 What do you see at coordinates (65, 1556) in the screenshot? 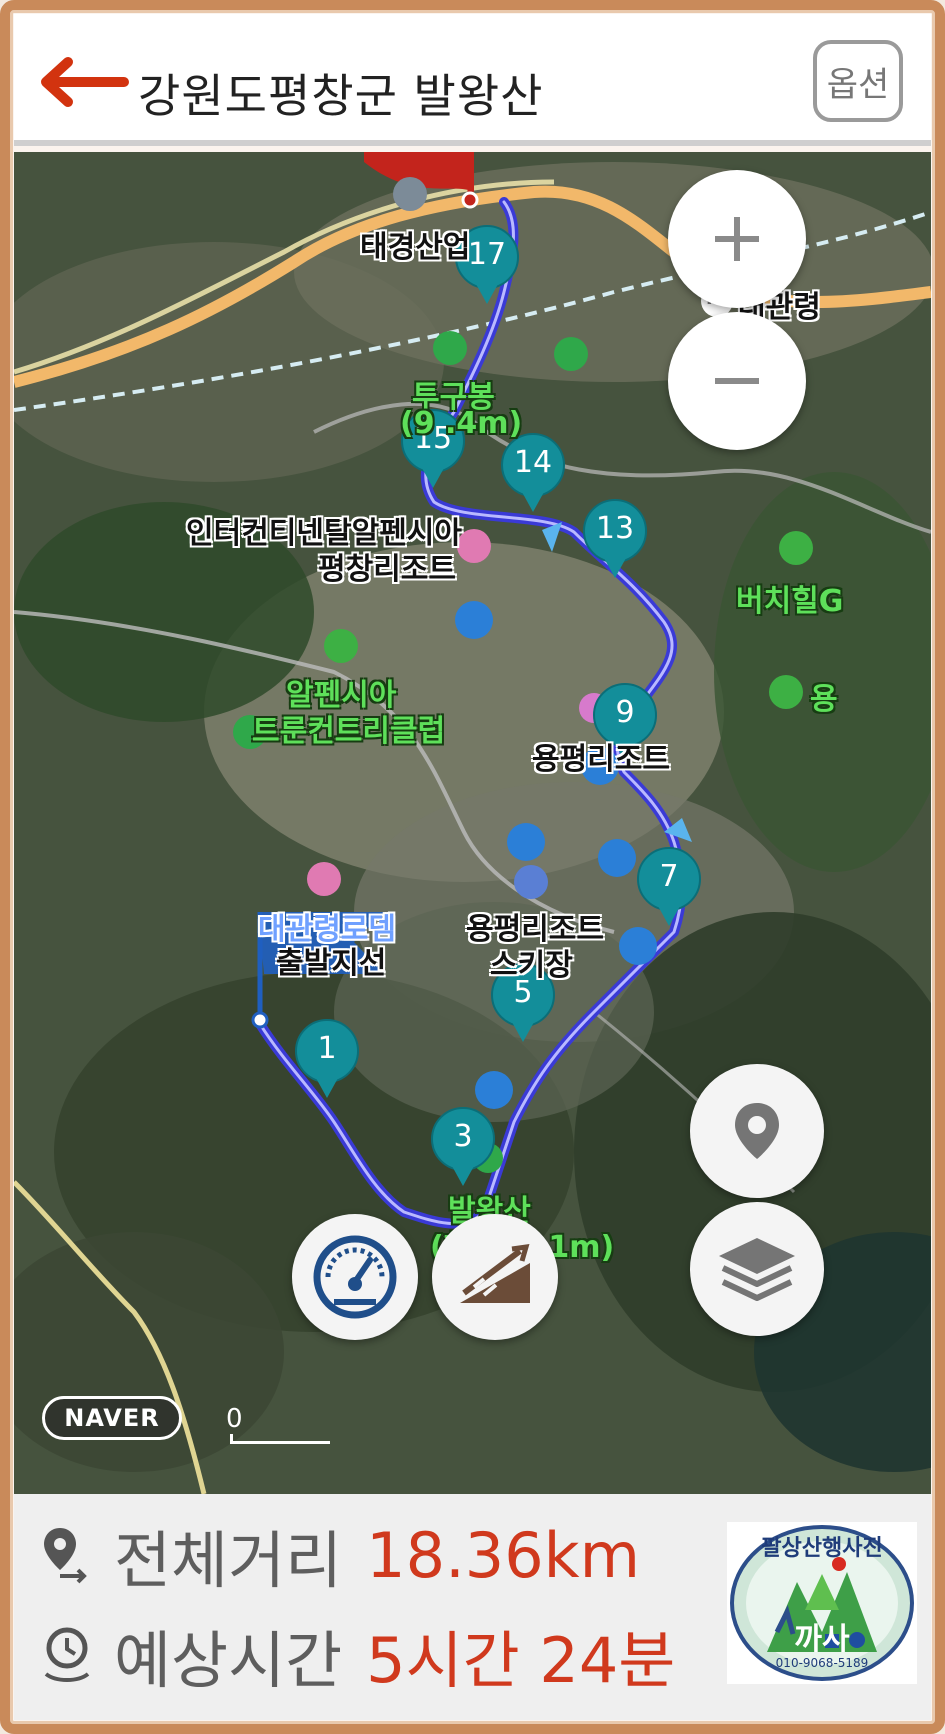
I see `route-distance-icon` at bounding box center [65, 1556].